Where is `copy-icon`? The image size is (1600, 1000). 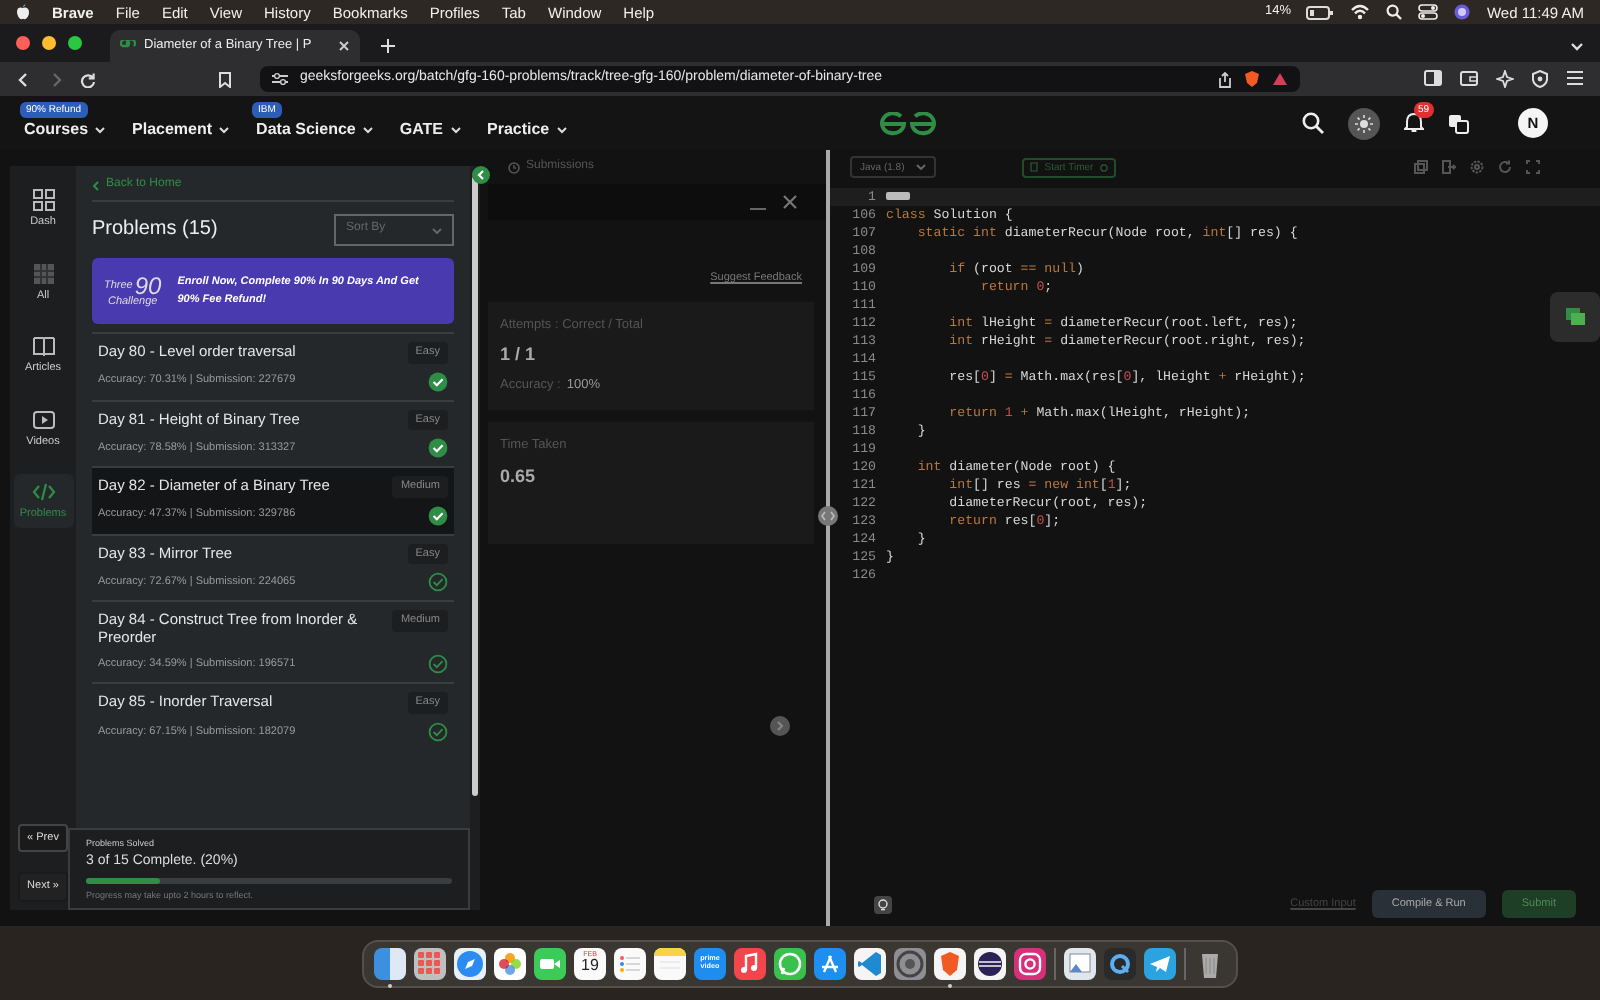
copy-icon is located at coordinates (1421, 167).